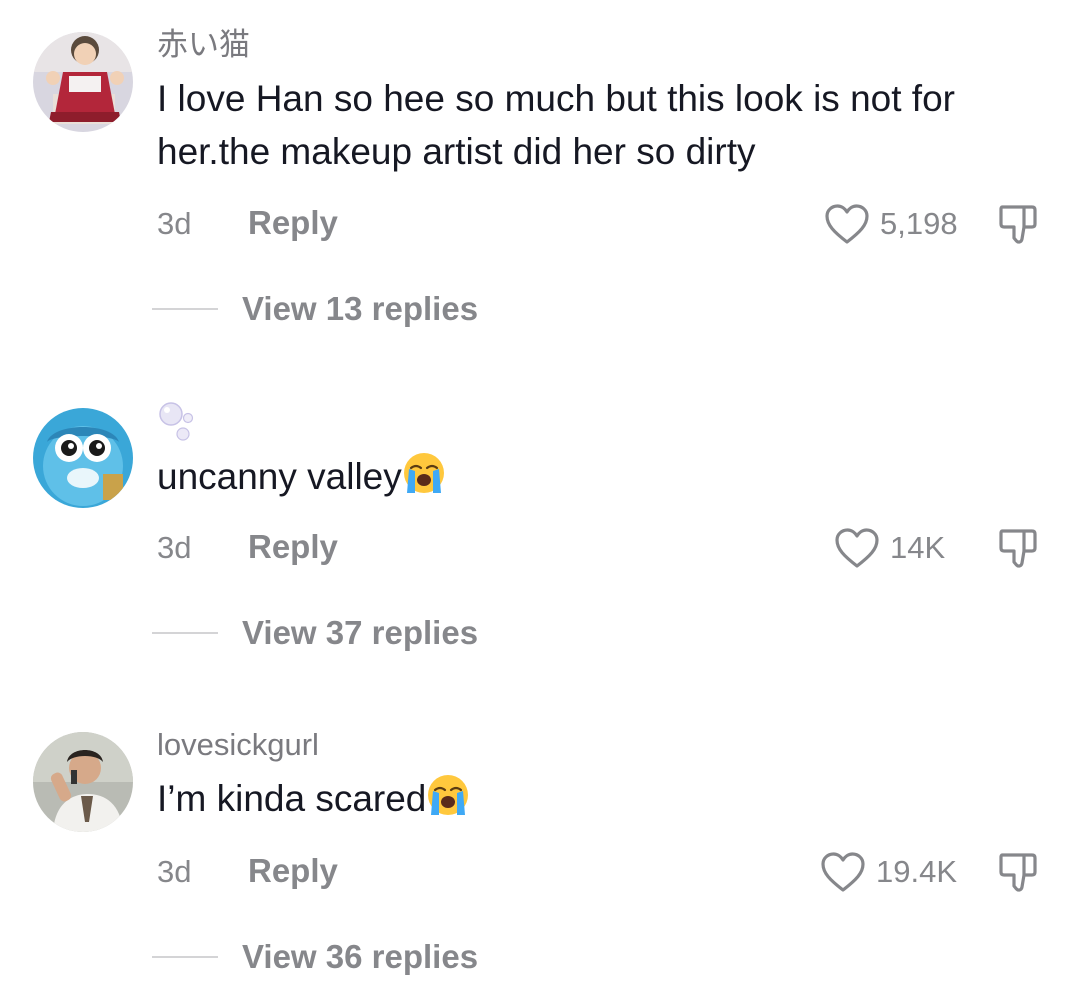 Image resolution: width=1080 pixels, height=1005 pixels. Describe the element at coordinates (360, 956) in the screenshot. I see `view-replies-label: View 36 replies` at that location.